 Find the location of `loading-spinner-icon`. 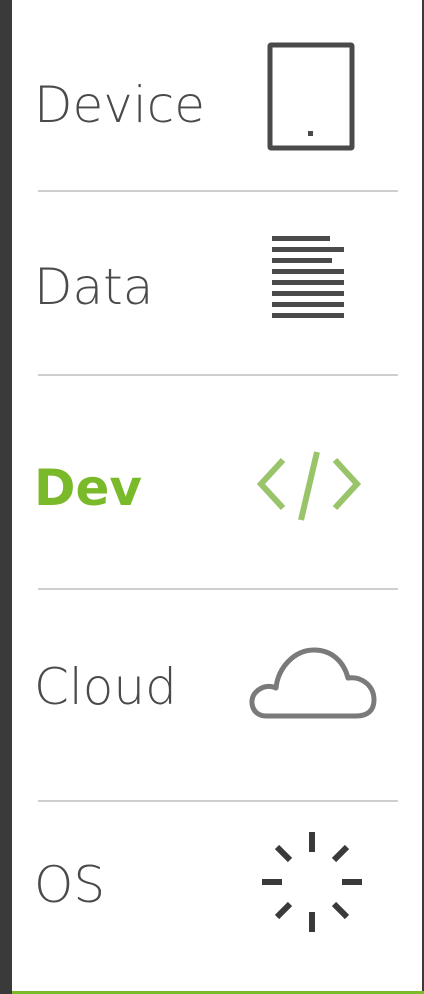

loading-spinner-icon is located at coordinates (312, 884).